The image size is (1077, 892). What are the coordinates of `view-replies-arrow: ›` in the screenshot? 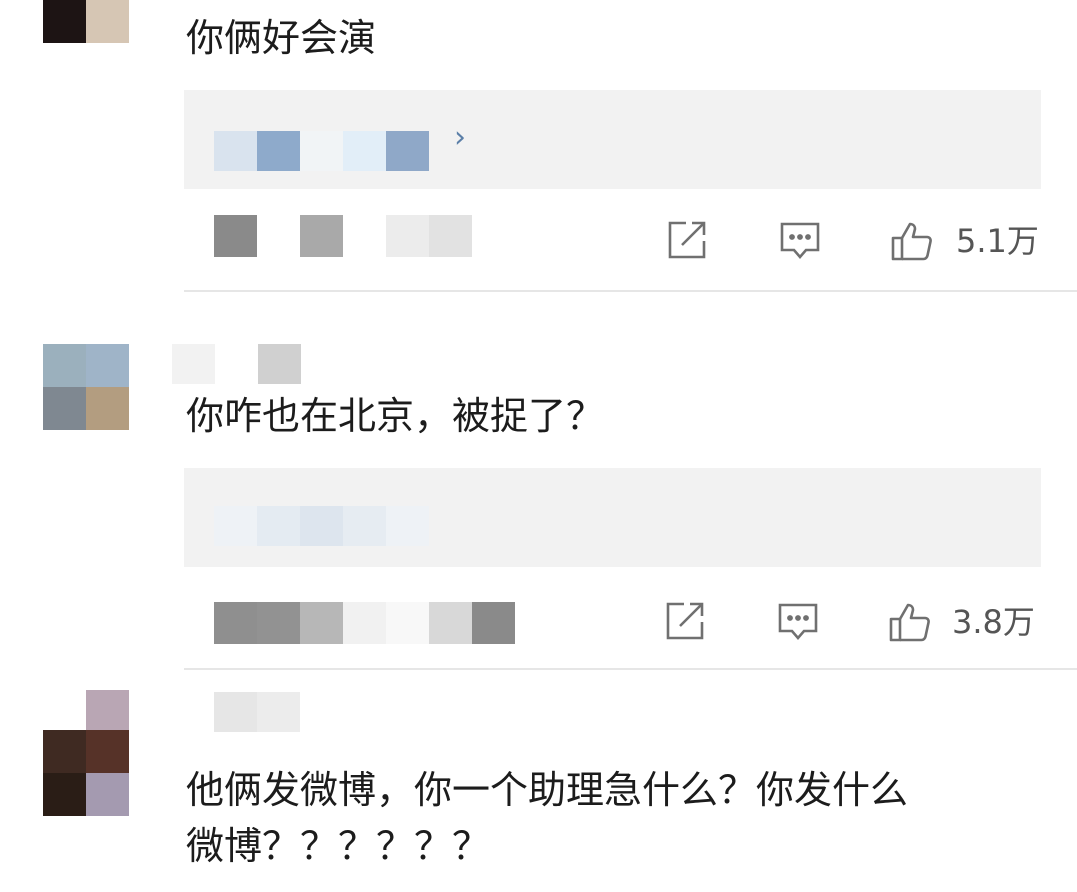 It's located at (460, 137).